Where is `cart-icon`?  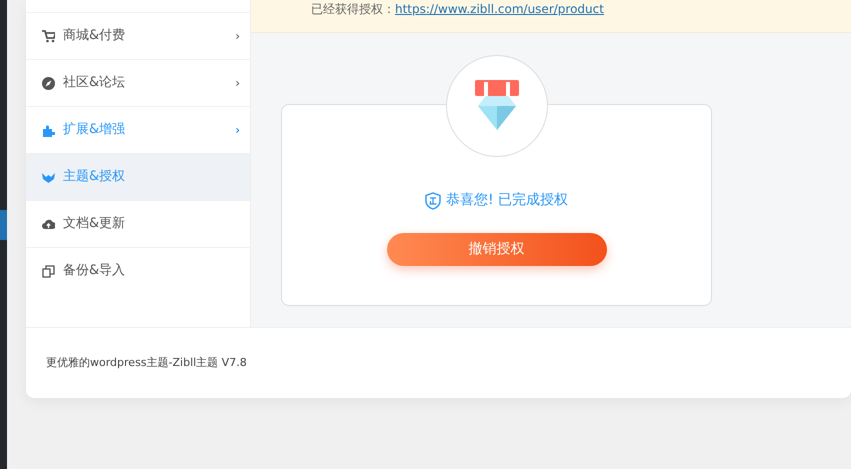
cart-icon is located at coordinates (48, 36).